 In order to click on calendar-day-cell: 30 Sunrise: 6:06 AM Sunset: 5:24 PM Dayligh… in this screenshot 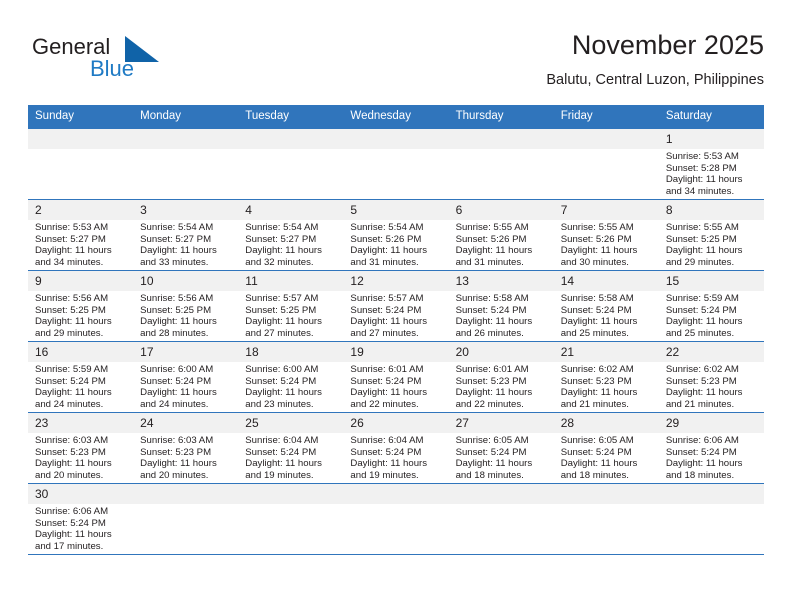, I will do `click(81, 519)`.